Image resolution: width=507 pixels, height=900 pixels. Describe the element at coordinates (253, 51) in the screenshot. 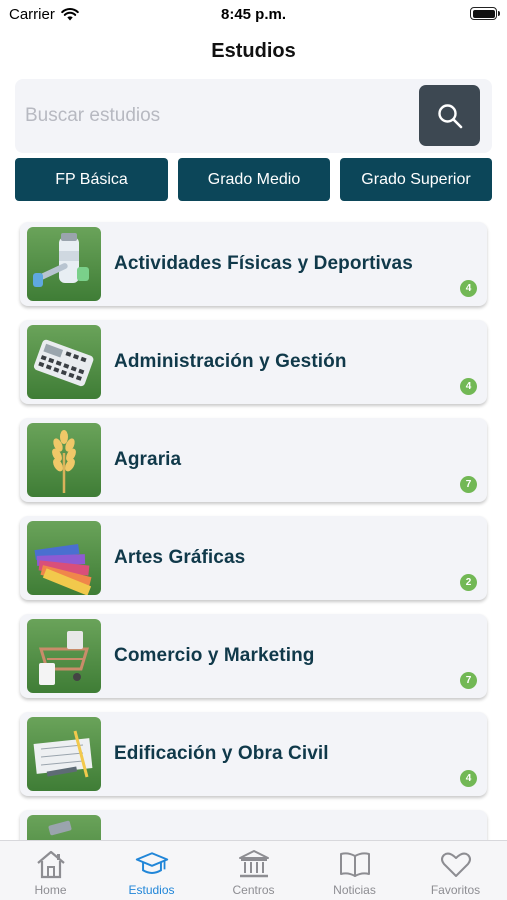

I see `page-title: Estudios` at that location.